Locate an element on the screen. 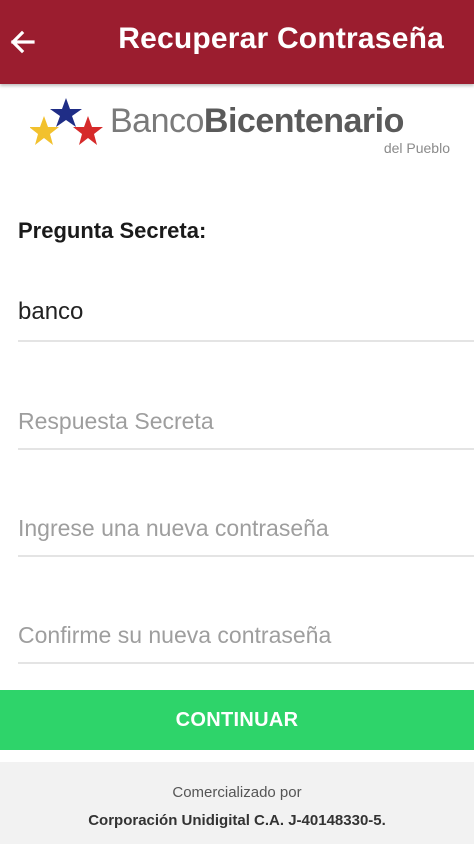 The width and height of the screenshot is (474, 844). back-button is located at coordinates (22, 42).